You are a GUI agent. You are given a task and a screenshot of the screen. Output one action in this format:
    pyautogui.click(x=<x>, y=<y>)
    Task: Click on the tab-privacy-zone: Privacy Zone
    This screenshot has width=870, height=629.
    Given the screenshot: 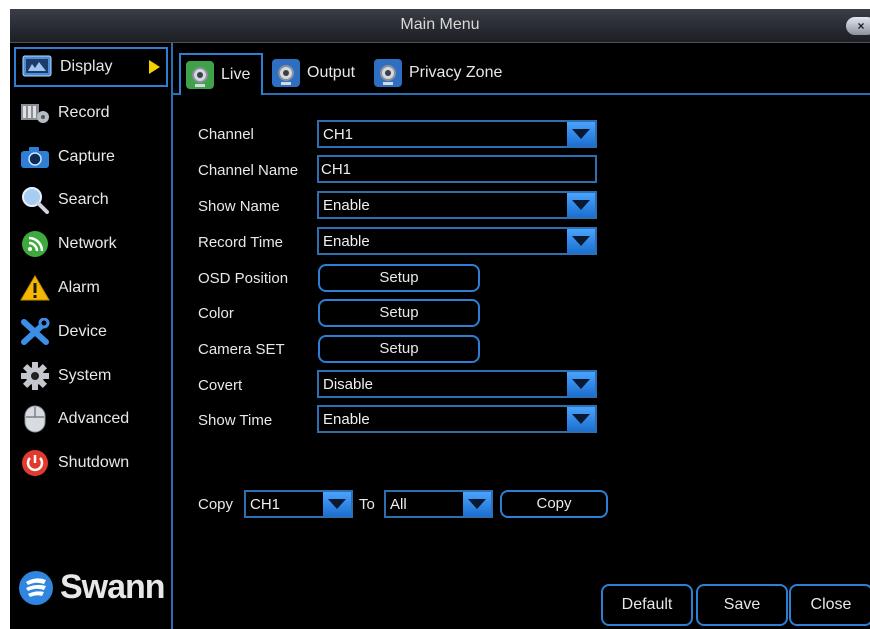 What is the action you would take?
    pyautogui.click(x=444, y=73)
    